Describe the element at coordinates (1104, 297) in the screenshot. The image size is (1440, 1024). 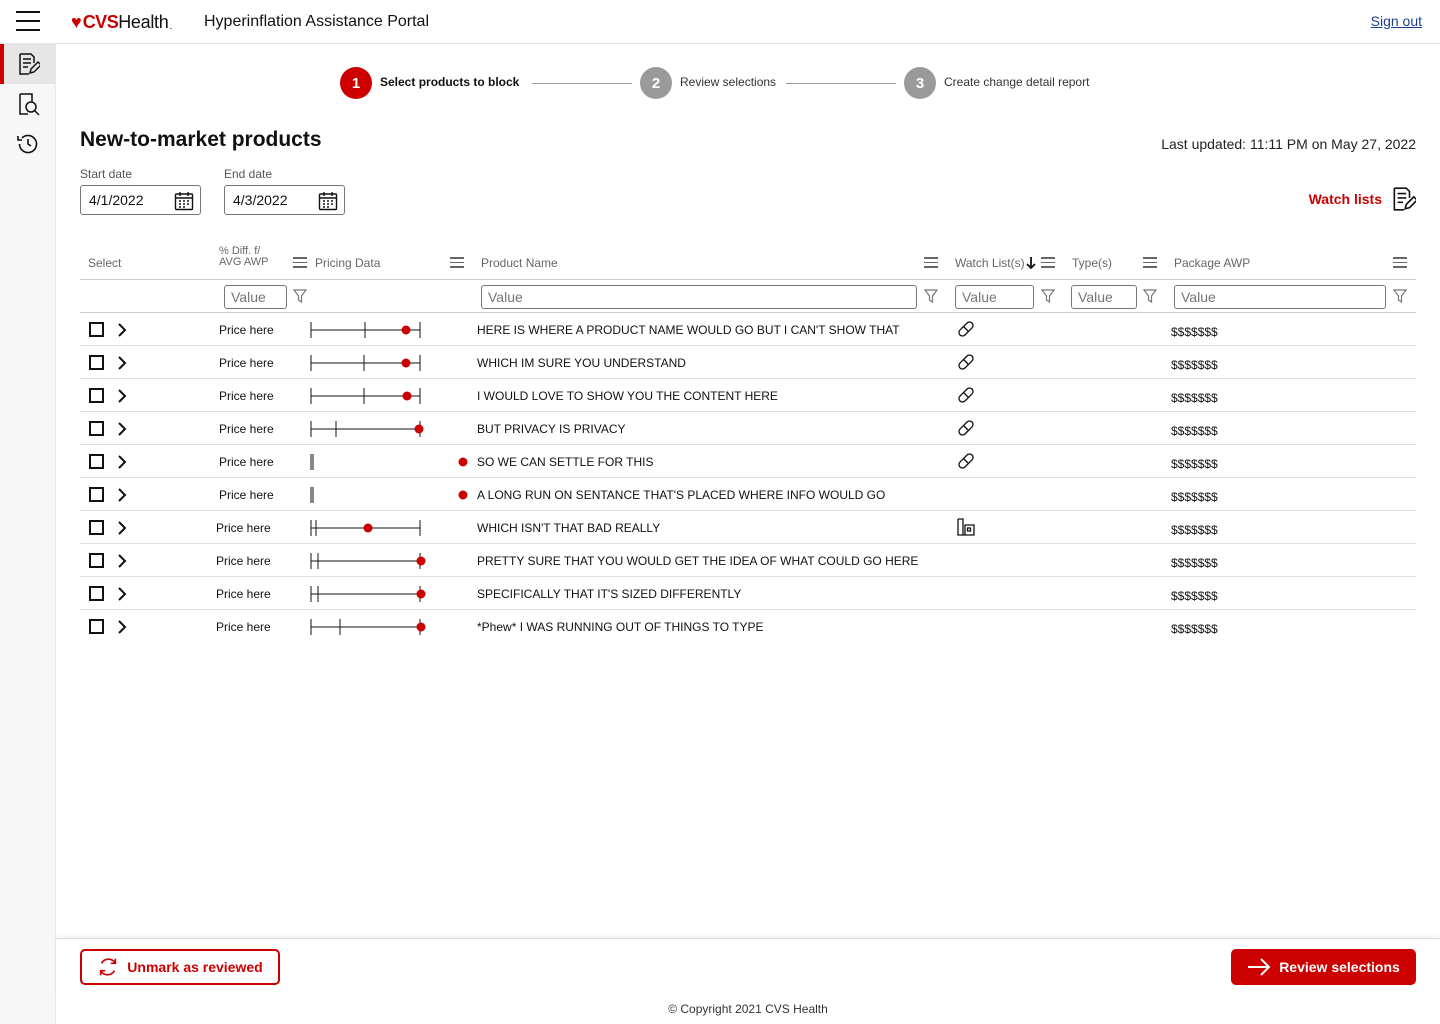
I see `types-filter-input` at that location.